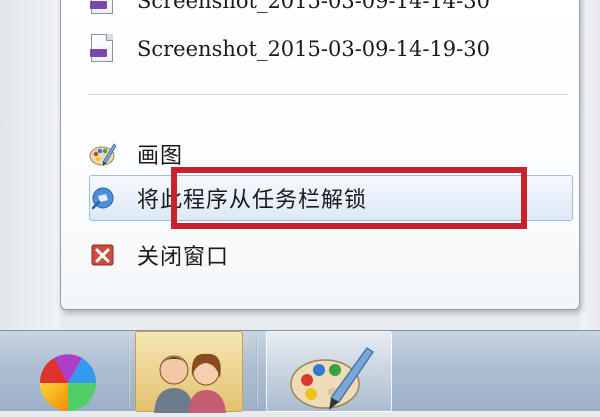 The height and width of the screenshot is (417, 600). What do you see at coordinates (328, 94) in the screenshot?
I see `menu-separator` at bounding box center [328, 94].